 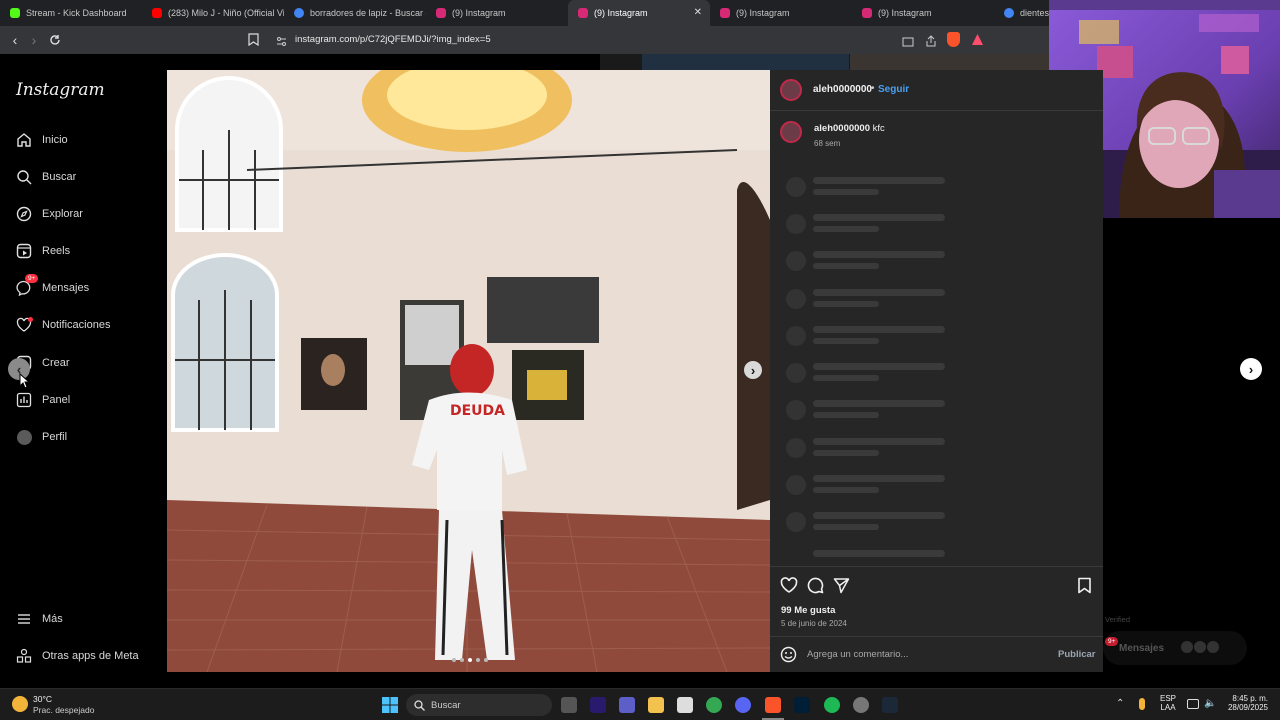 What do you see at coordinates (55, 437) in the screenshot?
I see `sidebar-item-label: Perfil` at bounding box center [55, 437].